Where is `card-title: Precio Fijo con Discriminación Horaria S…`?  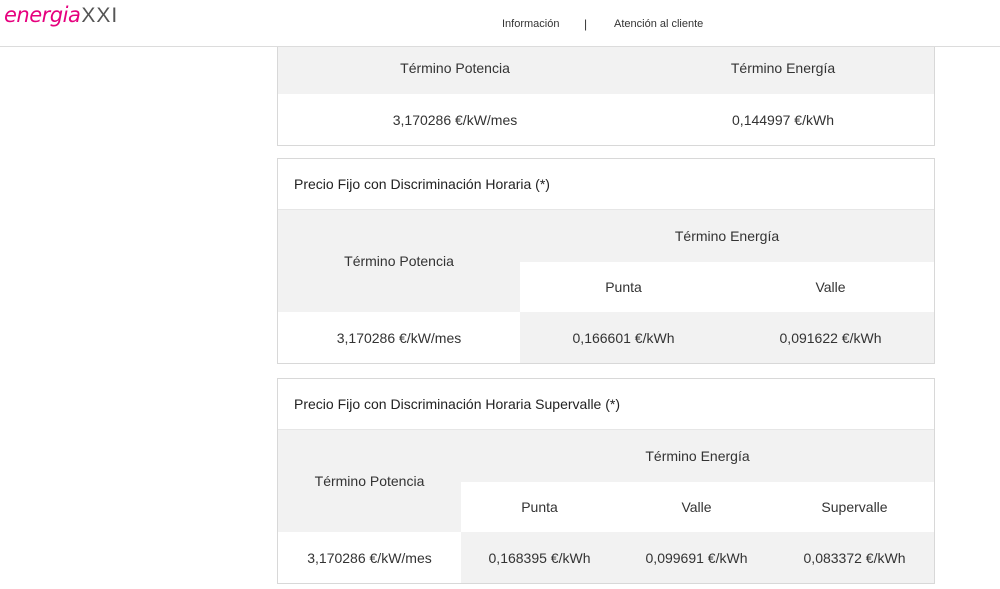
card-title: Precio Fijo con Discriminación Horaria S… is located at coordinates (606, 404).